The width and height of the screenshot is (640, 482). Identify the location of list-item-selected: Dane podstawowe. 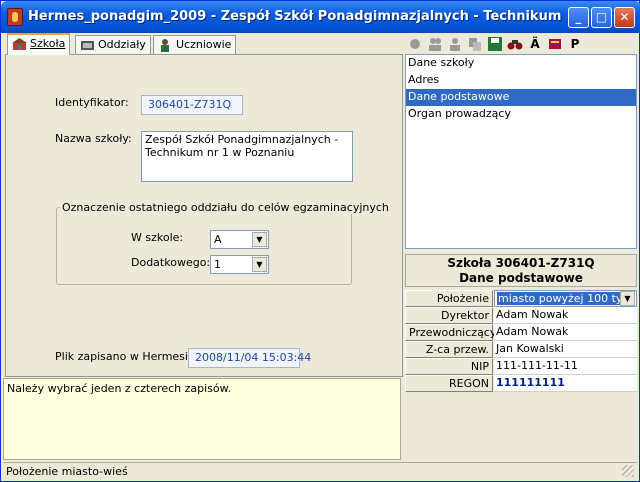
(521, 97).